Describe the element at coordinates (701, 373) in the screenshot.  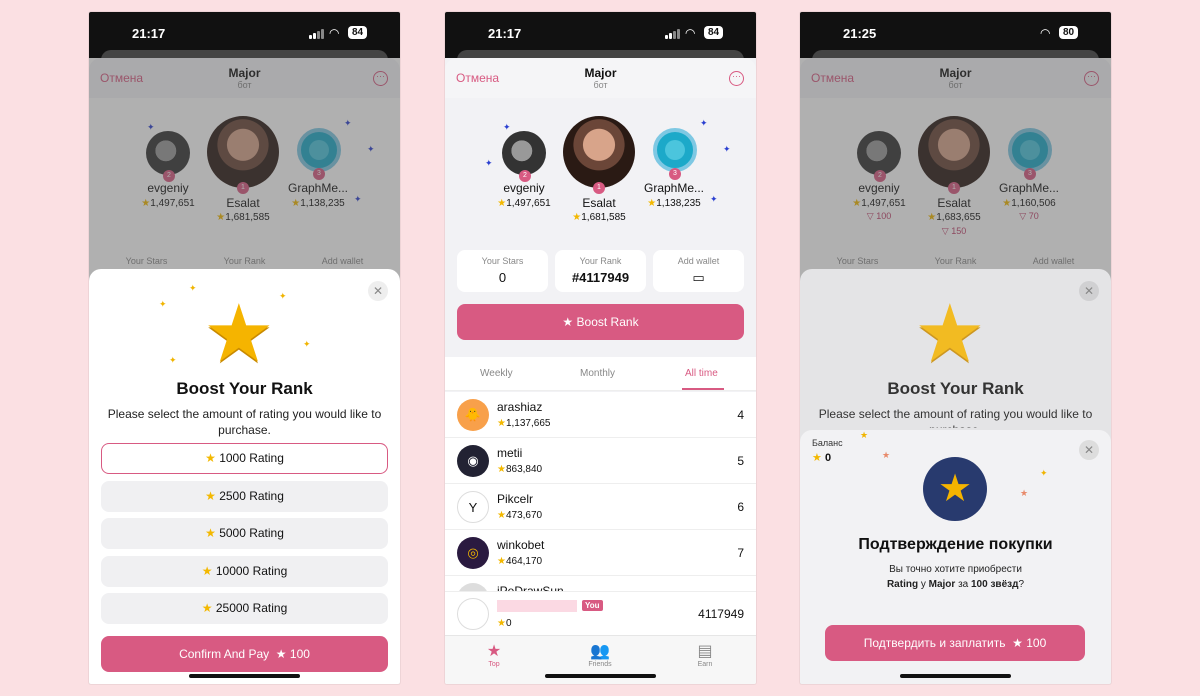
I see `tab-all-time: All time` at that location.